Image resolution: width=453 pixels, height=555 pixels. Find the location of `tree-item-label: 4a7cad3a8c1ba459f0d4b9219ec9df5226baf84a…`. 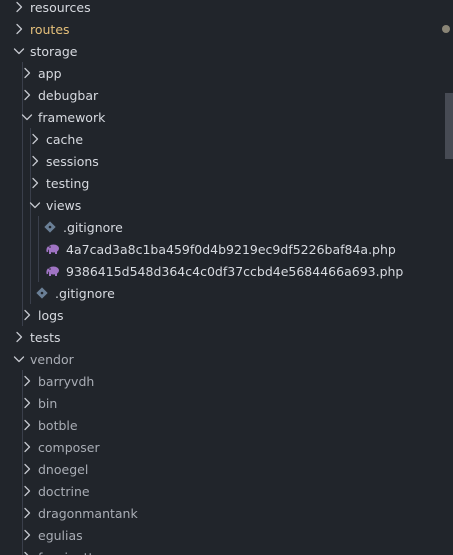

tree-item-label: 4a7cad3a8c1ba459f0d4b9219ec9df5226baf84a… is located at coordinates (231, 249).